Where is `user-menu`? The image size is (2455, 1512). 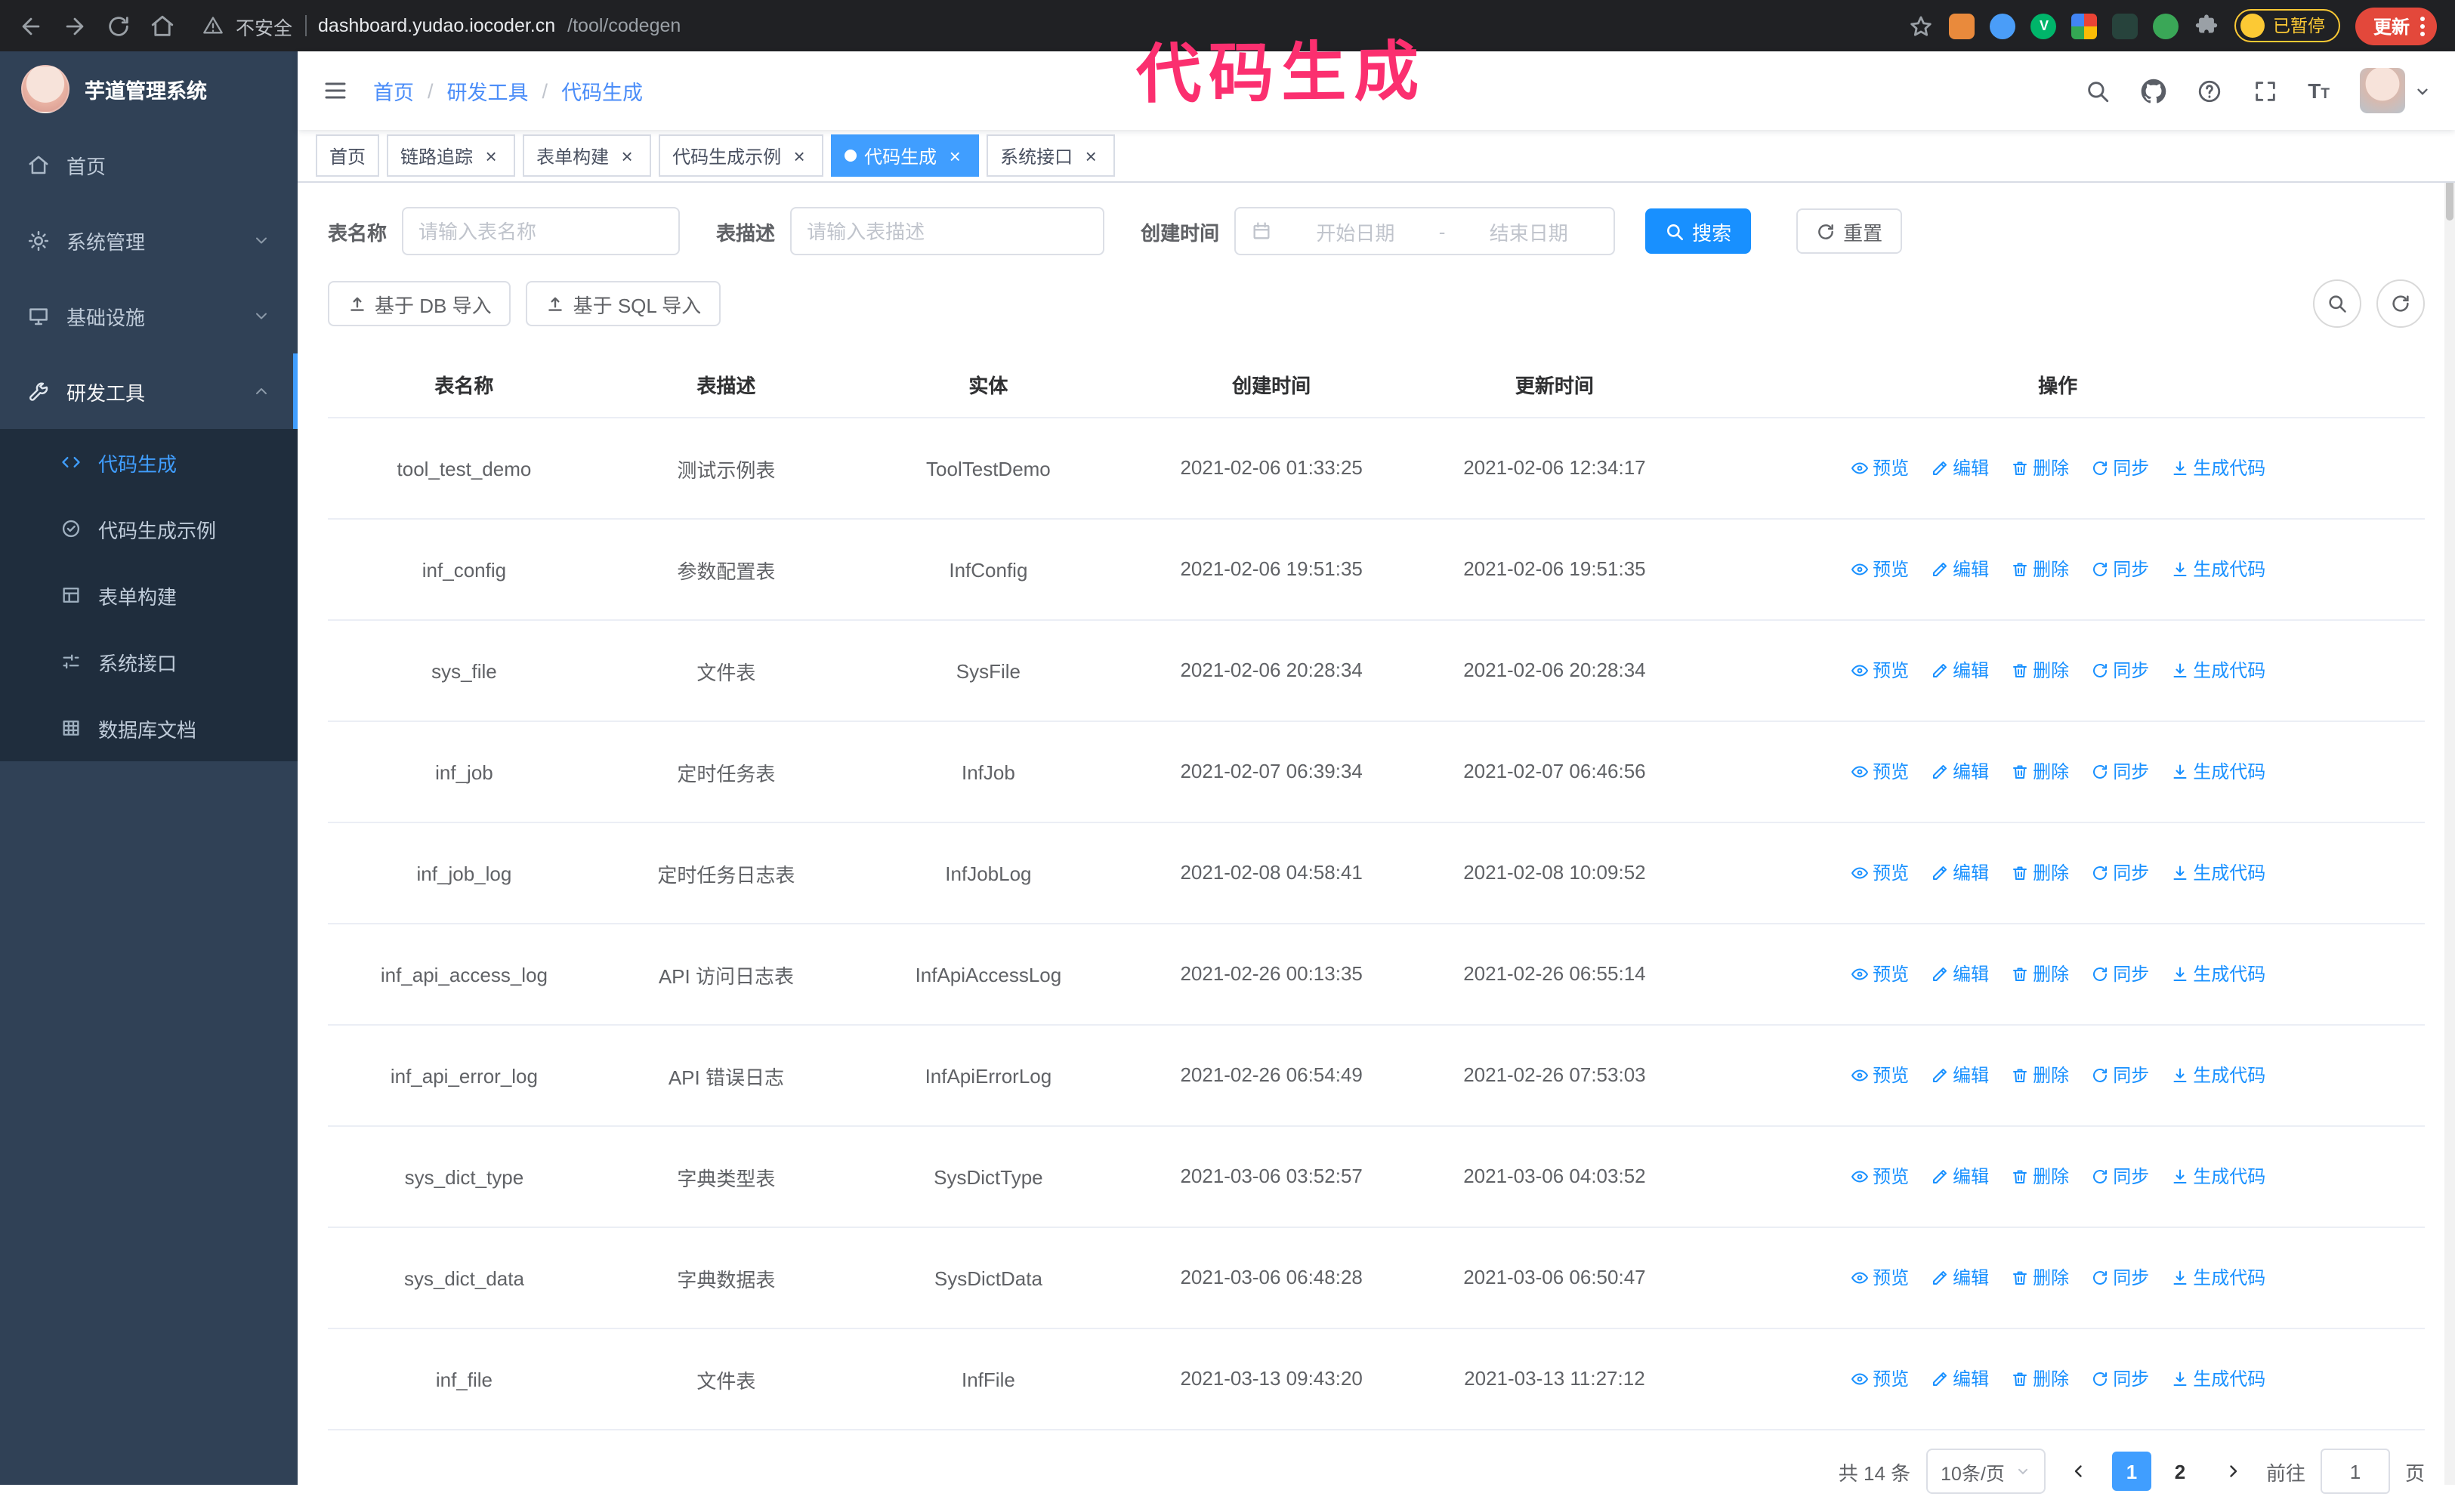 user-menu is located at coordinates (2395, 90).